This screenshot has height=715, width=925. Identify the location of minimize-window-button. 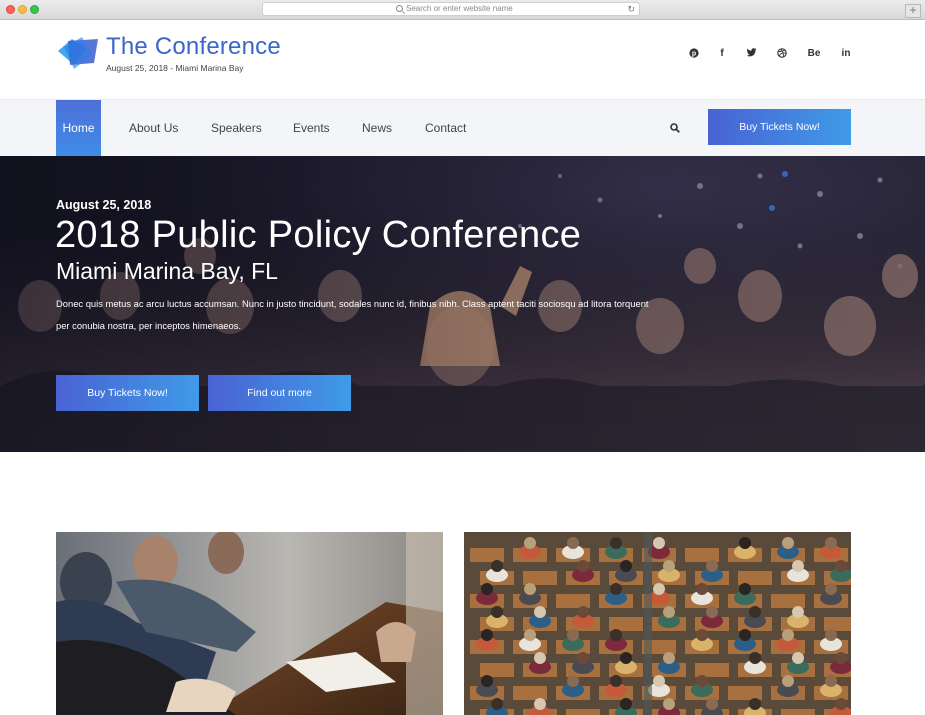
(22, 9).